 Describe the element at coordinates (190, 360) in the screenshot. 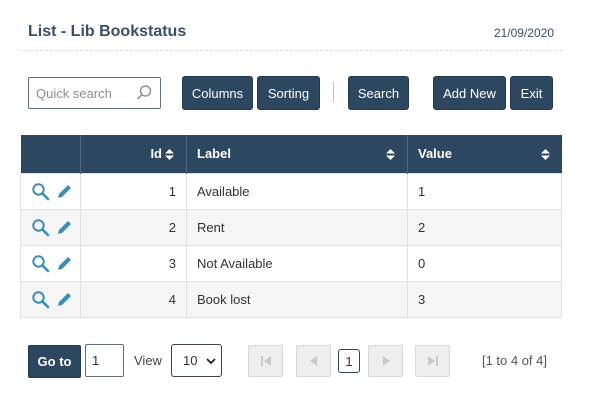

I see `page-size-value: 10` at that location.